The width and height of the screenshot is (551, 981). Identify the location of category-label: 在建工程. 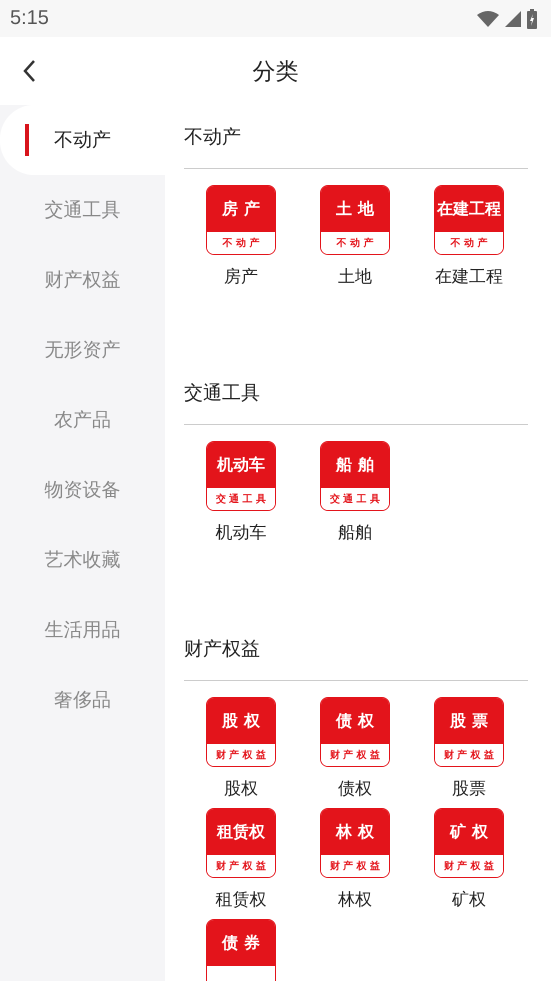
(469, 277).